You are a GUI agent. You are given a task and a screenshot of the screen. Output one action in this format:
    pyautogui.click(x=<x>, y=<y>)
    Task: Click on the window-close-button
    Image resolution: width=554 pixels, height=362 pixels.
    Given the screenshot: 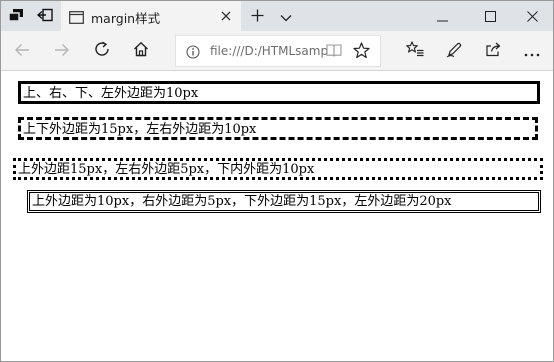 What is the action you would take?
    pyautogui.click(x=531, y=16)
    